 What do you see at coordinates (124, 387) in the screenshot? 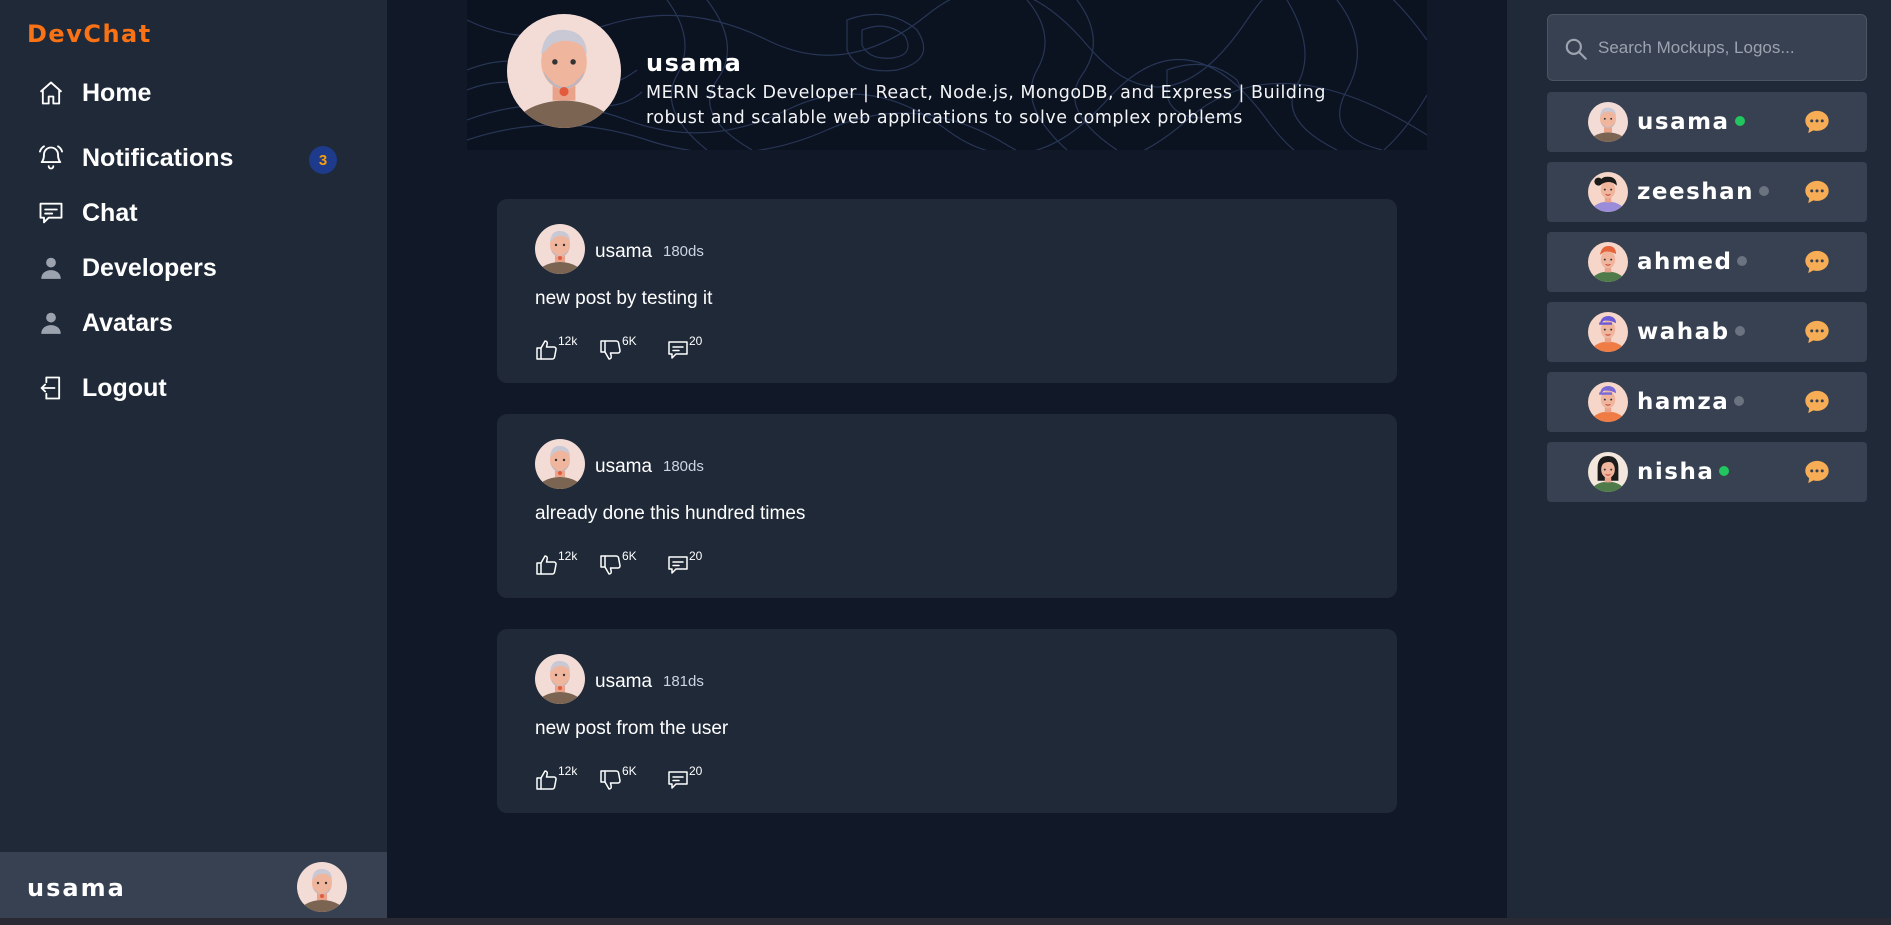
I see `sidebar-item-label: Logout` at bounding box center [124, 387].